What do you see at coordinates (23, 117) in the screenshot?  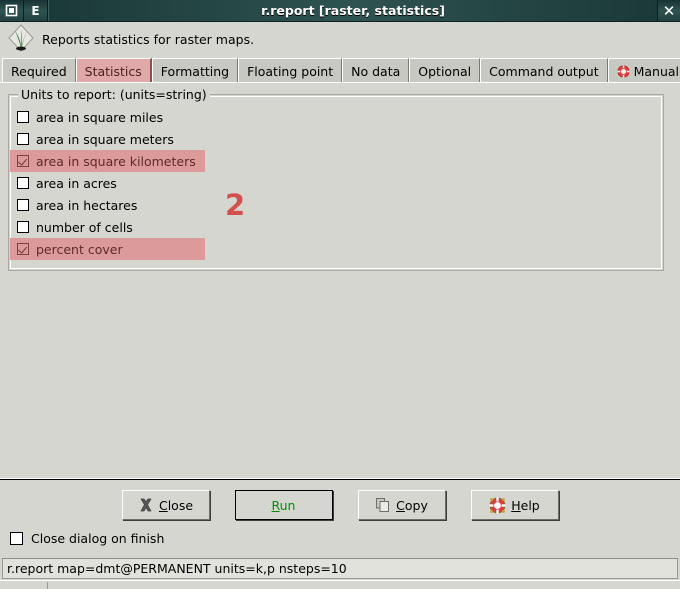 I see `checkbox-area-in-square-miles` at bounding box center [23, 117].